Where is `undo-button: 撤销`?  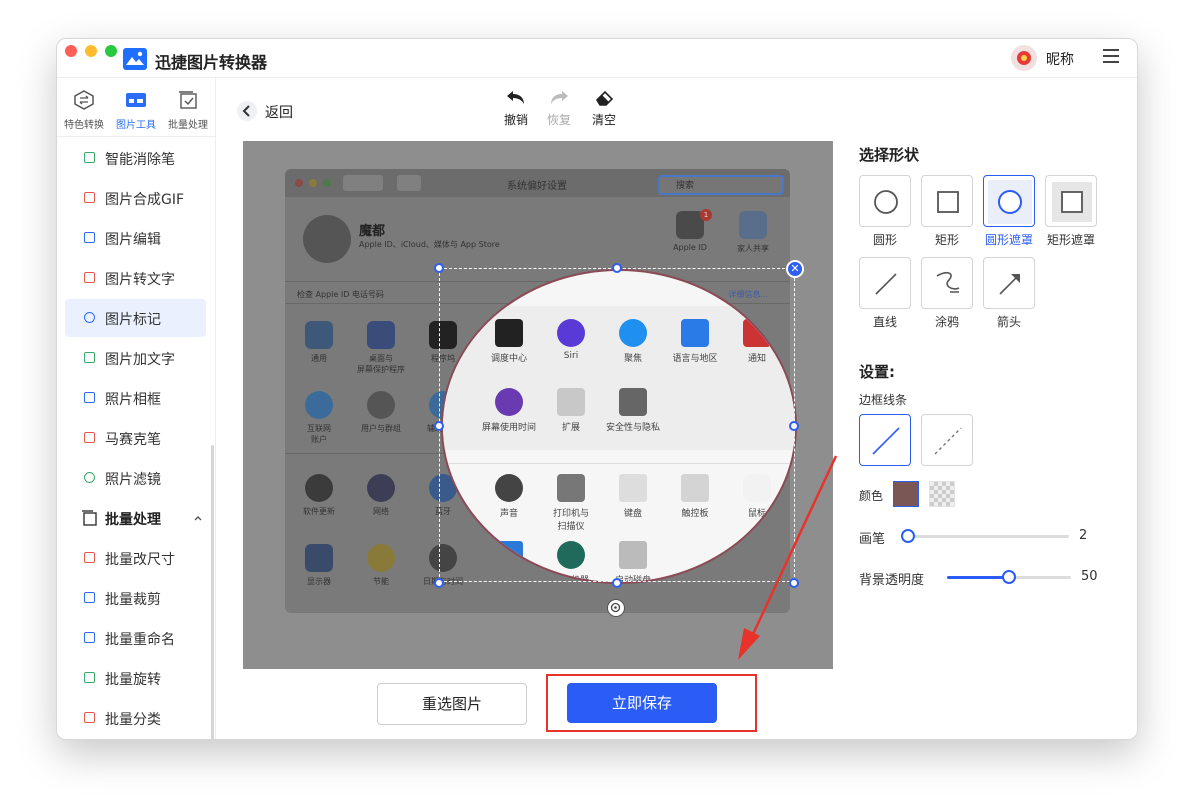 undo-button: 撤销 is located at coordinates (516, 108).